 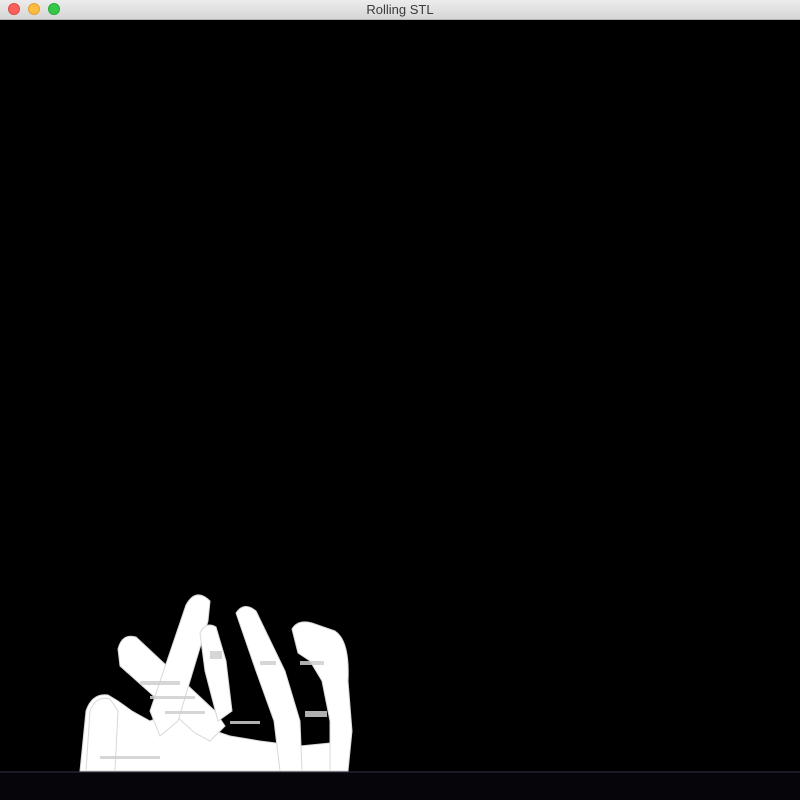 What do you see at coordinates (400, 785) in the screenshot?
I see `floor-plane` at bounding box center [400, 785].